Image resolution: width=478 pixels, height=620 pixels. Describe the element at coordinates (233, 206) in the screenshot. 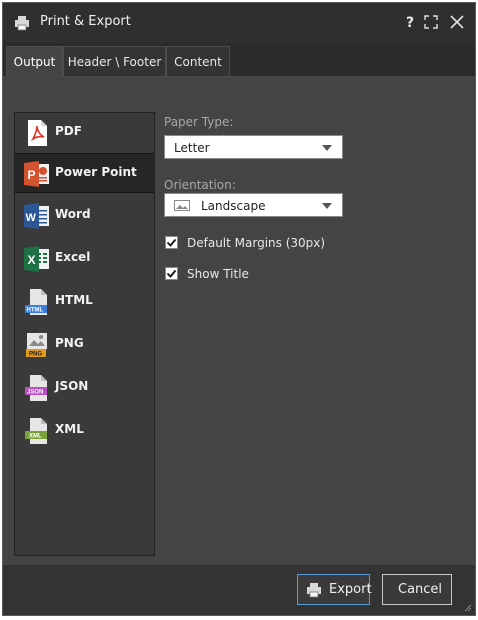

I see `orientation-value: Landscape` at that location.